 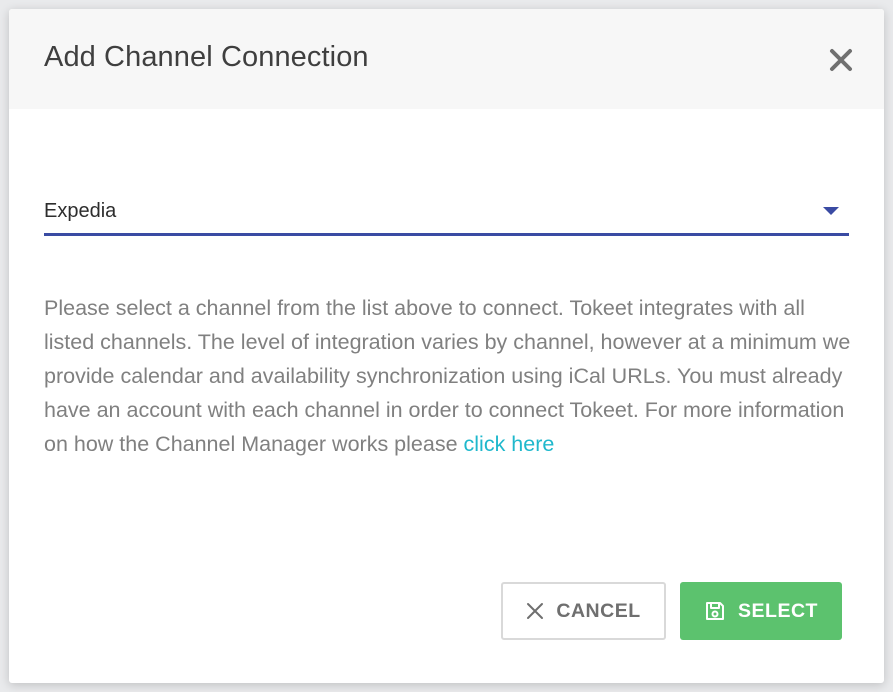 I want to click on close-icon, so click(x=841, y=60).